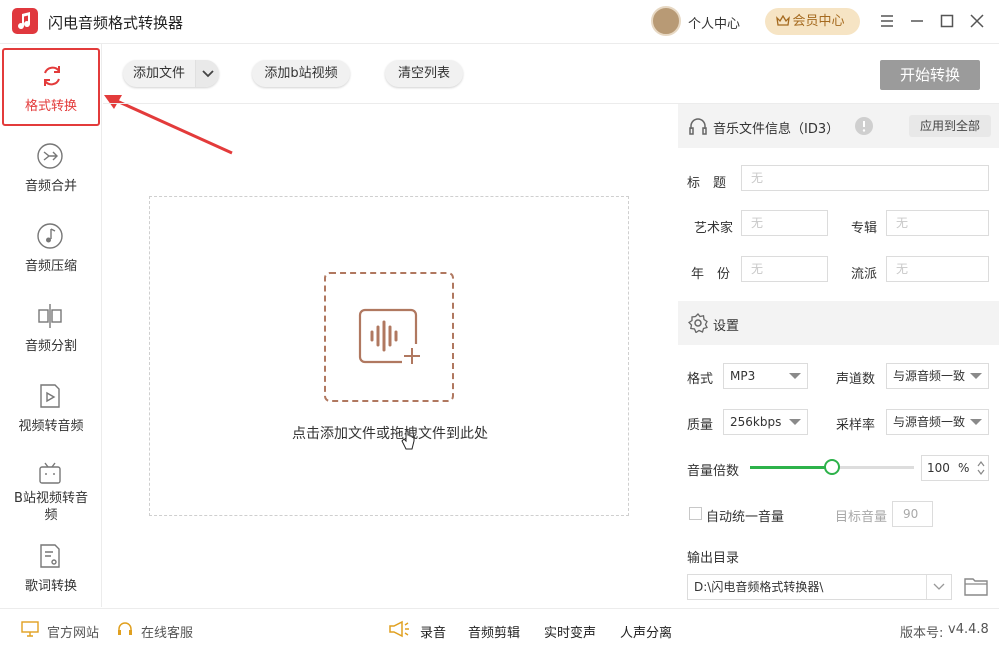 The height and width of the screenshot is (648, 999). I want to click on headphones-icon, so click(698, 126).